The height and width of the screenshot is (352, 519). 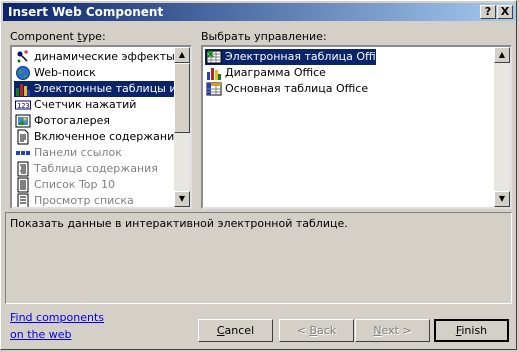 What do you see at coordinates (76, 105) in the screenshot?
I see `list-item: 123 Счетчик нажатий` at bounding box center [76, 105].